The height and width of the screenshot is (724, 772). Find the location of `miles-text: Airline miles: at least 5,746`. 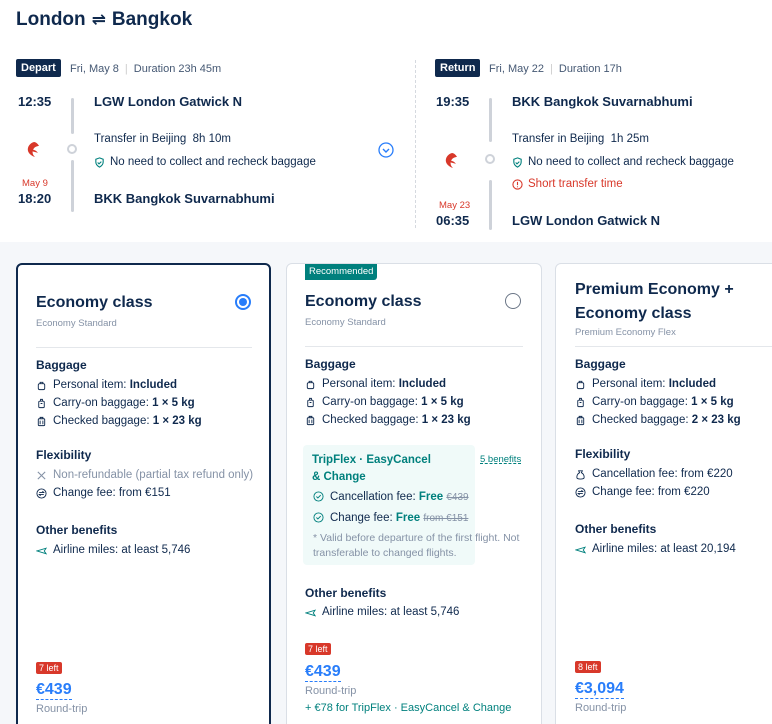

miles-text: Airline miles: at least 5,746 is located at coordinates (391, 612).